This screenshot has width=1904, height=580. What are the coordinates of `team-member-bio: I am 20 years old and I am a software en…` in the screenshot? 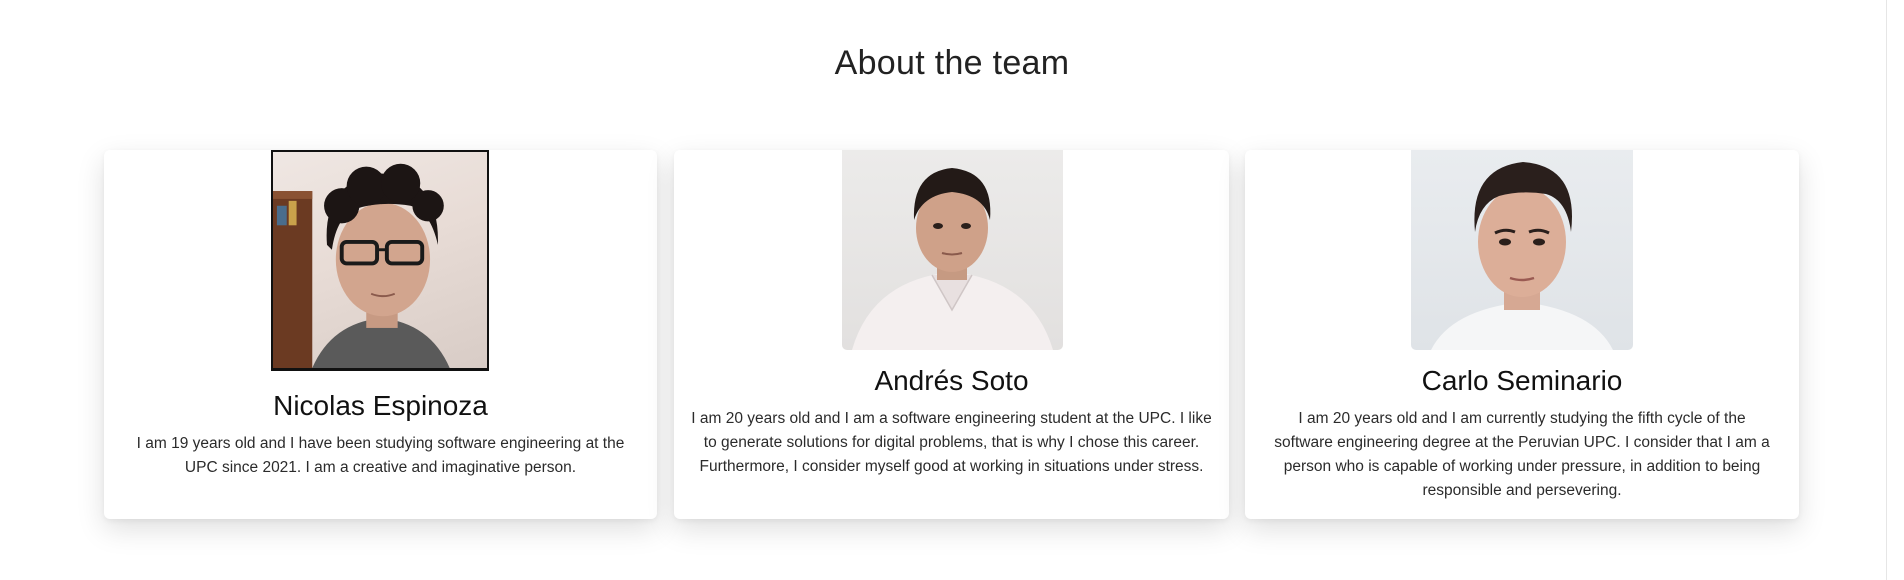 It's located at (951, 442).